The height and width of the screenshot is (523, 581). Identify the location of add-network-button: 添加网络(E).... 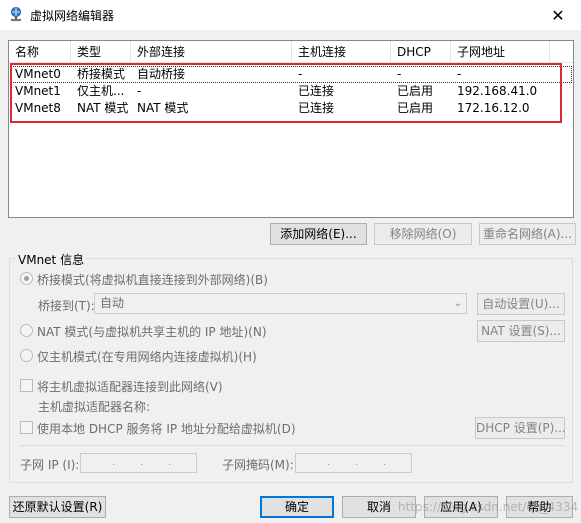
(318, 234).